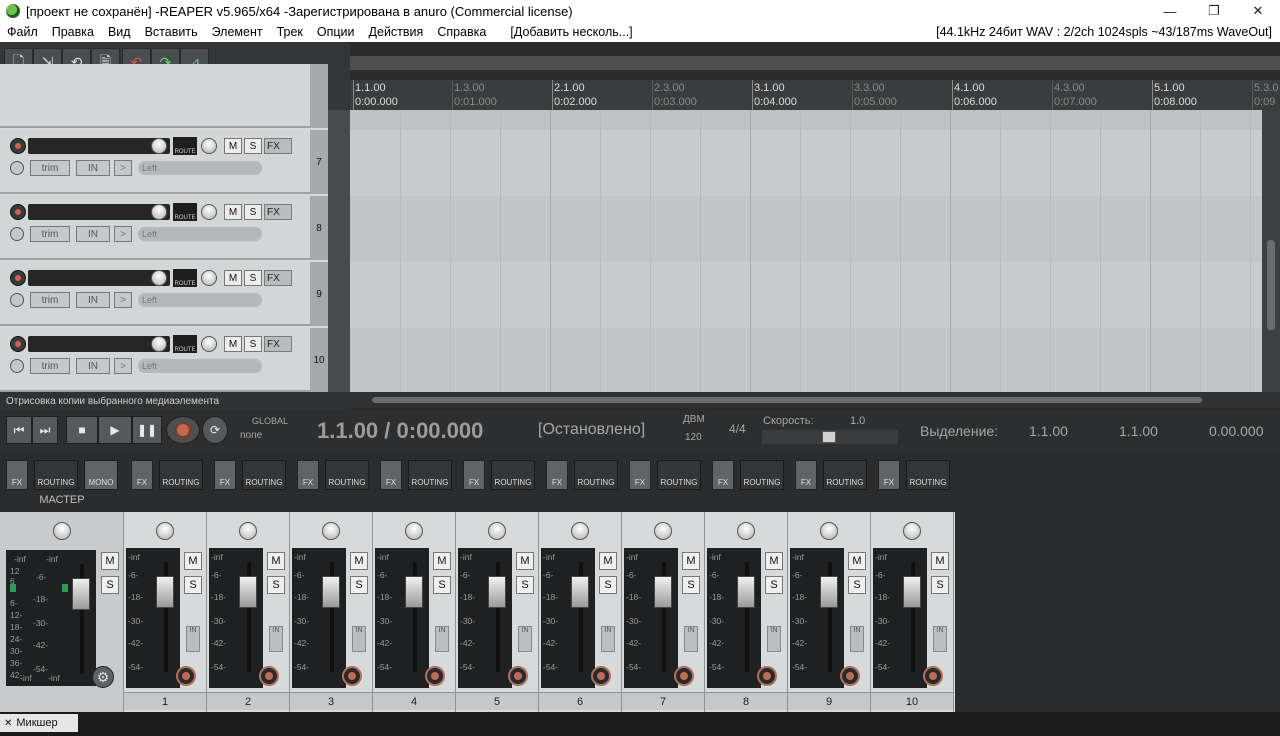 The width and height of the screenshot is (1280, 736). I want to click on global-automation-select: none, so click(251, 435).